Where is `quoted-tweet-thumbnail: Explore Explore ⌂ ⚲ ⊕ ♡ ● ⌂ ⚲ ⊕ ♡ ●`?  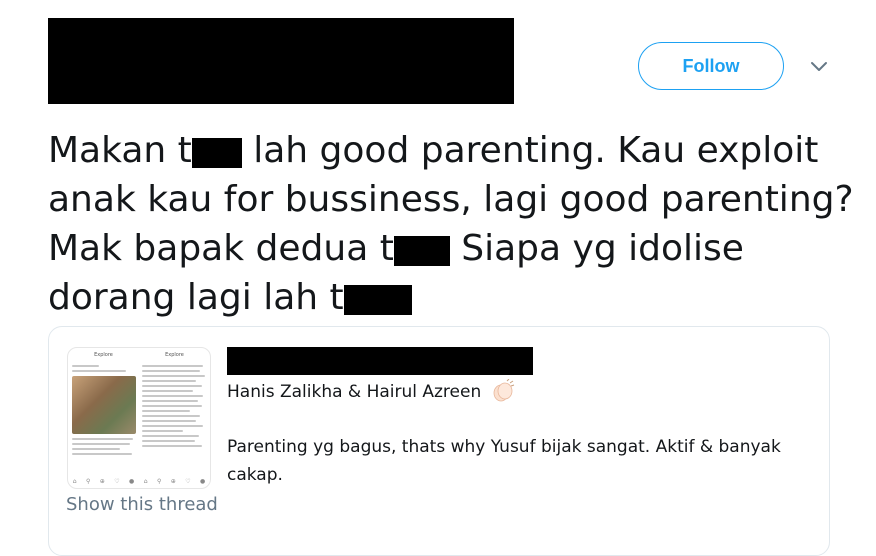 quoted-tweet-thumbnail: Explore Explore ⌂ ⚲ ⊕ ♡ ● ⌂ ⚲ ⊕ ♡ ● is located at coordinates (139, 418).